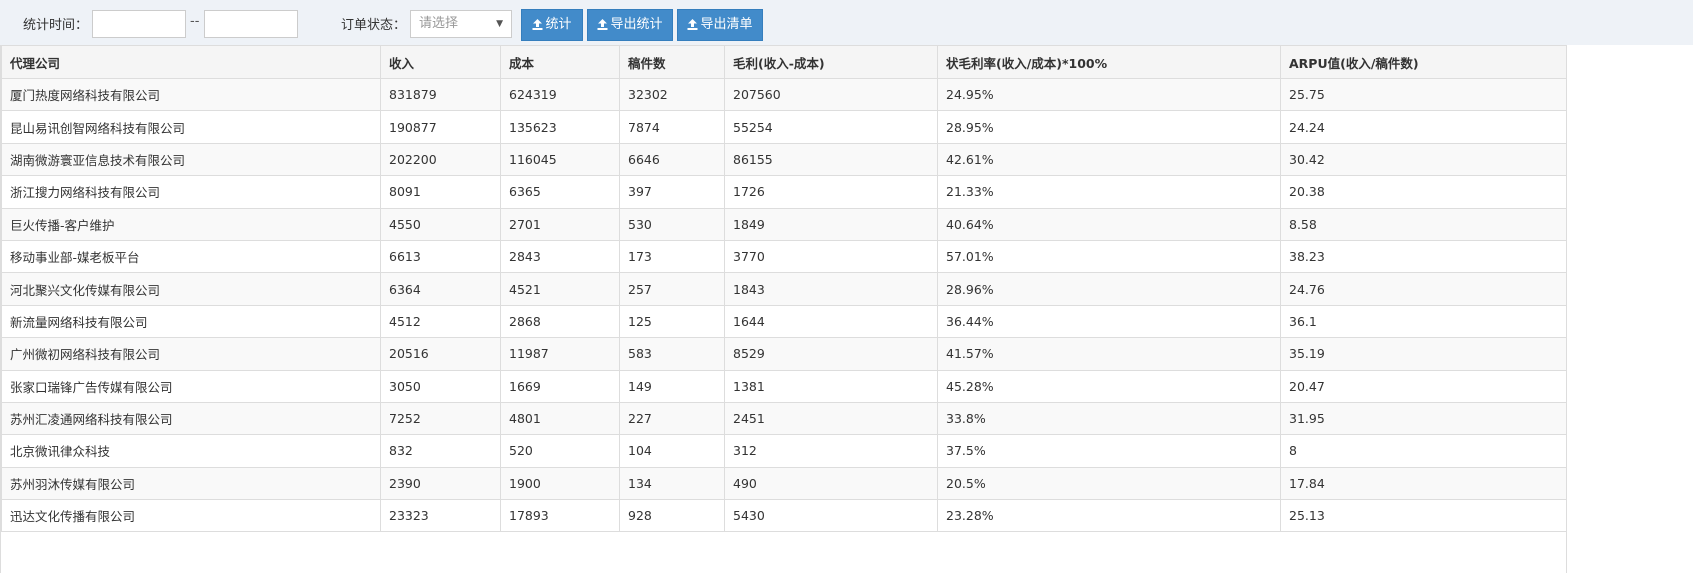 The image size is (1693, 573). I want to click on cell-manuscripts: 149, so click(672, 386).